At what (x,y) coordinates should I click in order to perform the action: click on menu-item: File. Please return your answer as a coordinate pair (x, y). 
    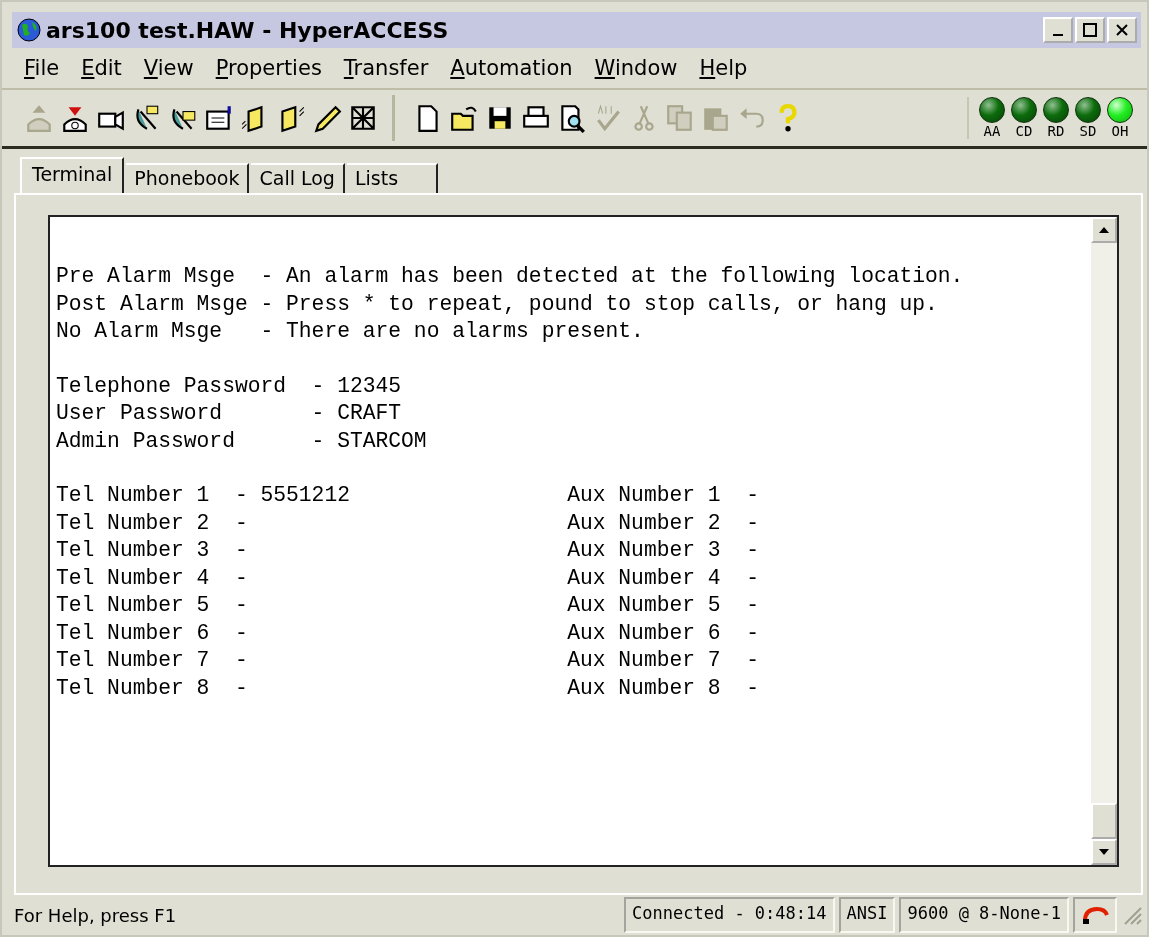
    Looking at the image, I should click on (42, 68).